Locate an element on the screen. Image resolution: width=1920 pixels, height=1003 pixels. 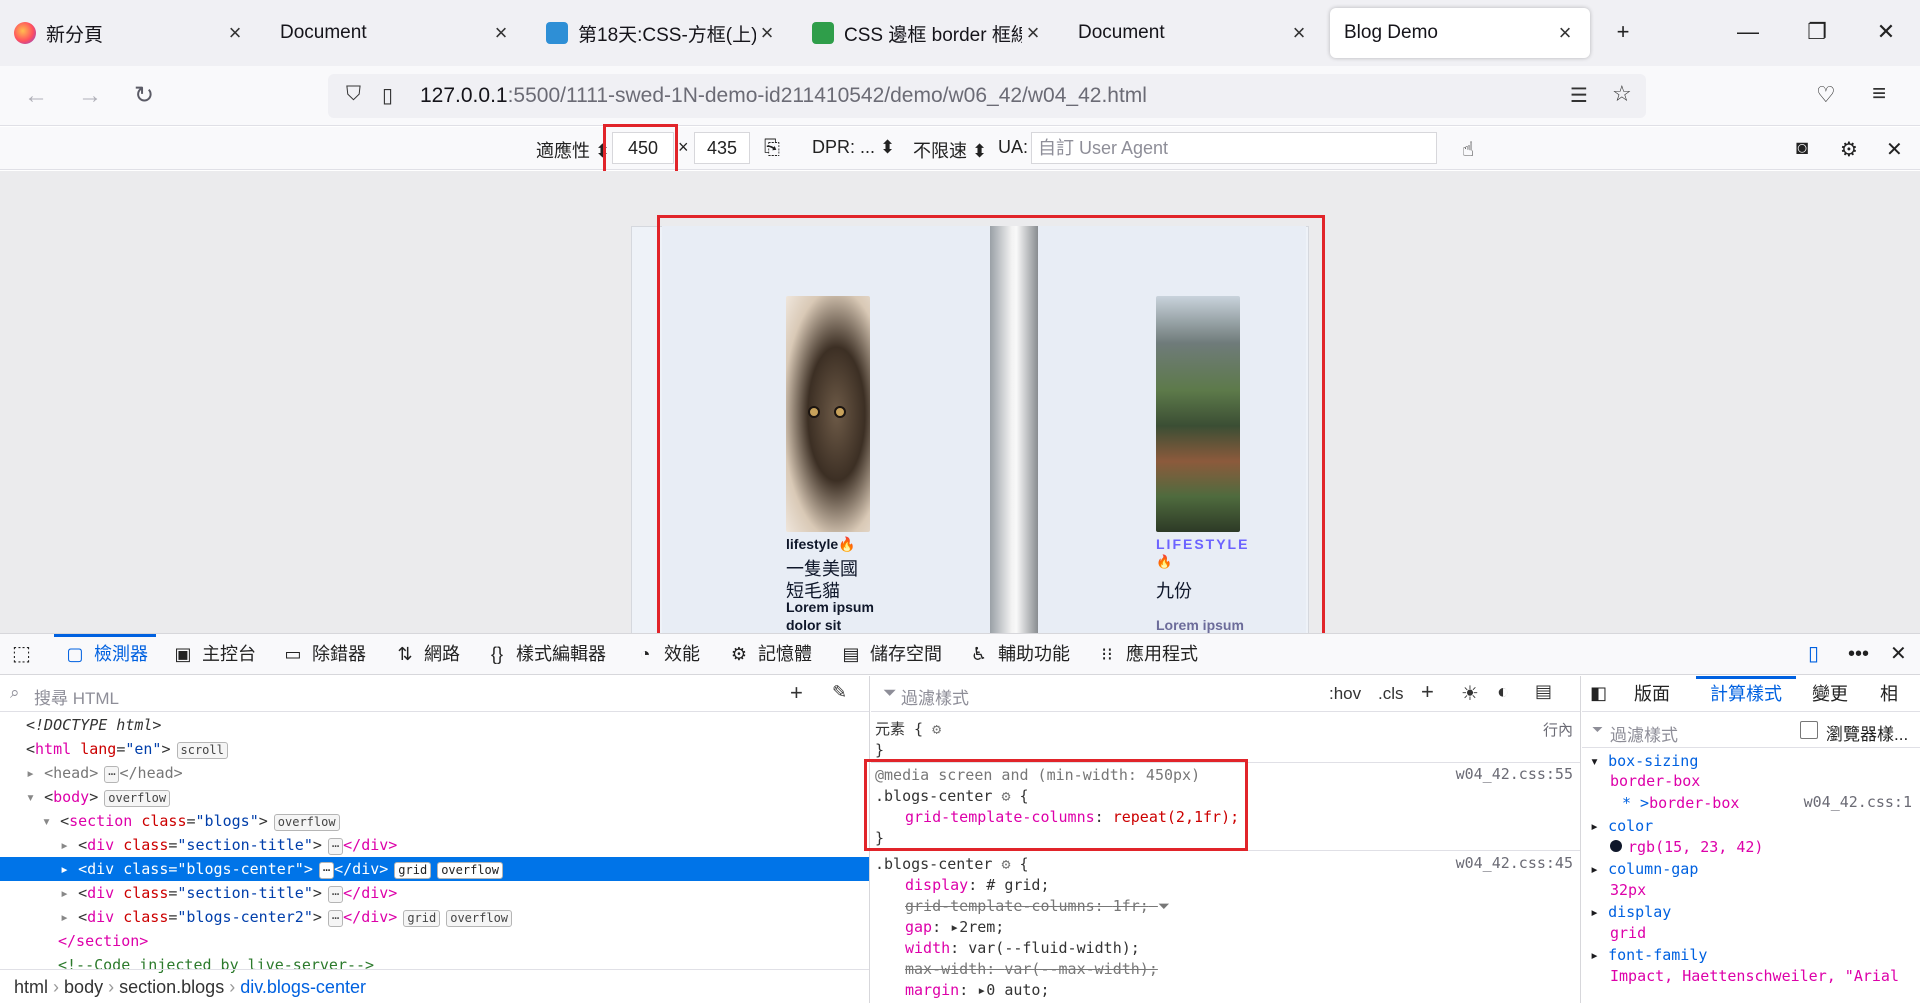
tree-node: ▸ <head> ⋯ </head> is located at coordinates (434, 773).